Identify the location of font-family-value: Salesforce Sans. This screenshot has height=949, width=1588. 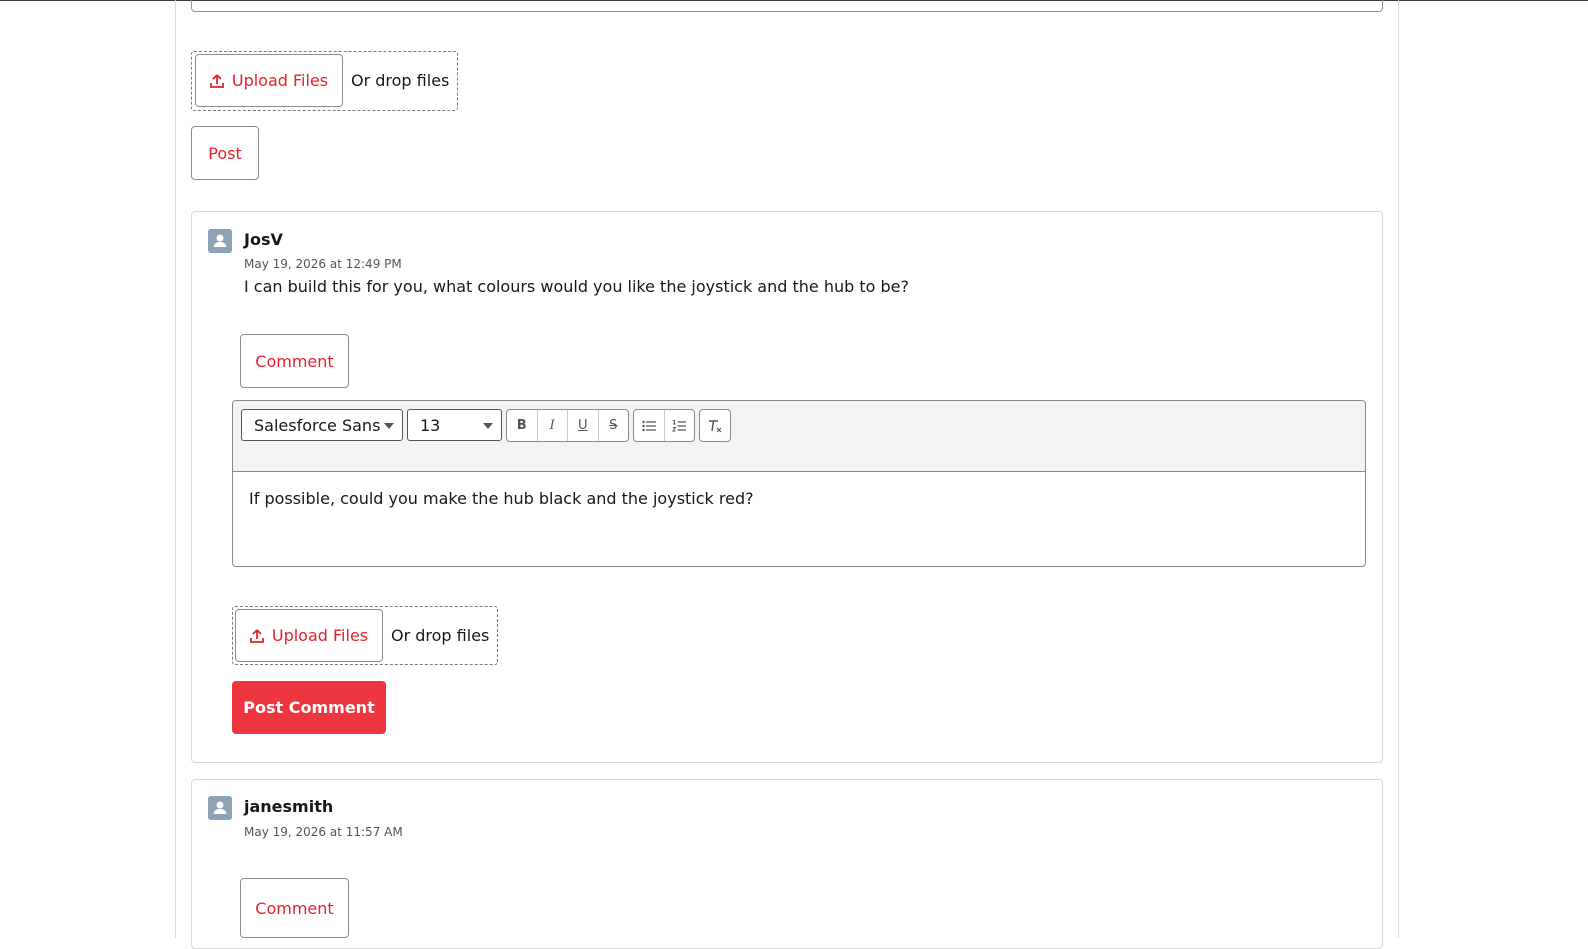
(317, 425).